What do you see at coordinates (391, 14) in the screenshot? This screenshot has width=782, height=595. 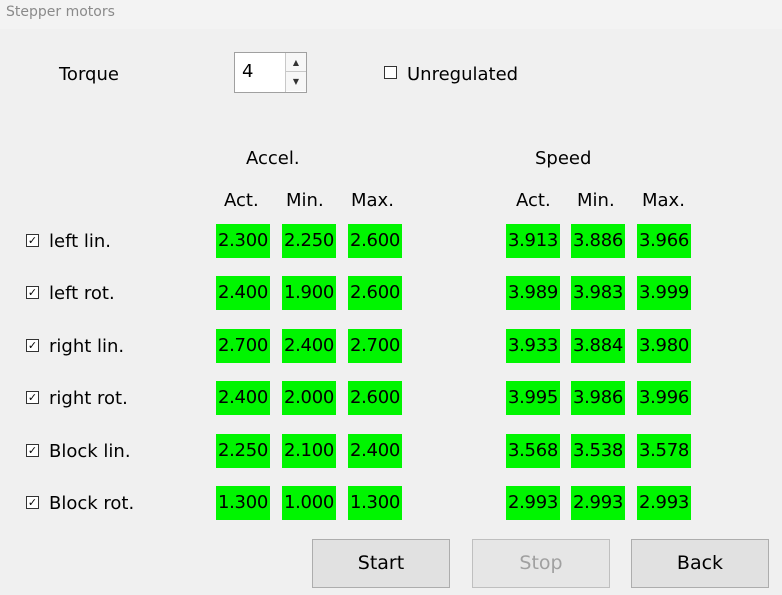 I see `title-bar: Stepper motors` at bounding box center [391, 14].